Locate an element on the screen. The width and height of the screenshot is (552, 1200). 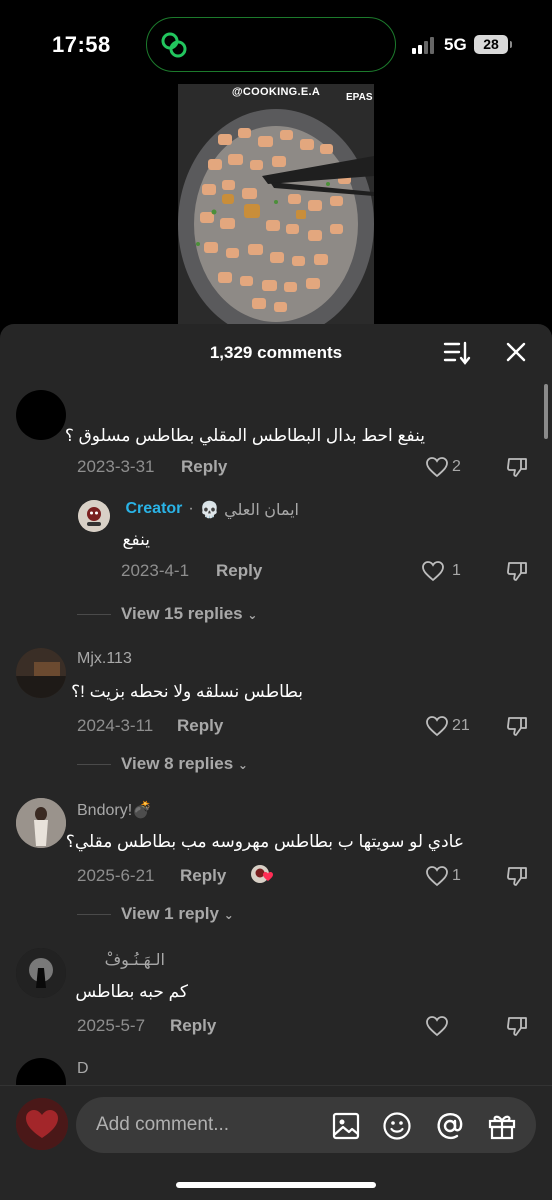
creator-liked-badge is located at coordinates (262, 875).